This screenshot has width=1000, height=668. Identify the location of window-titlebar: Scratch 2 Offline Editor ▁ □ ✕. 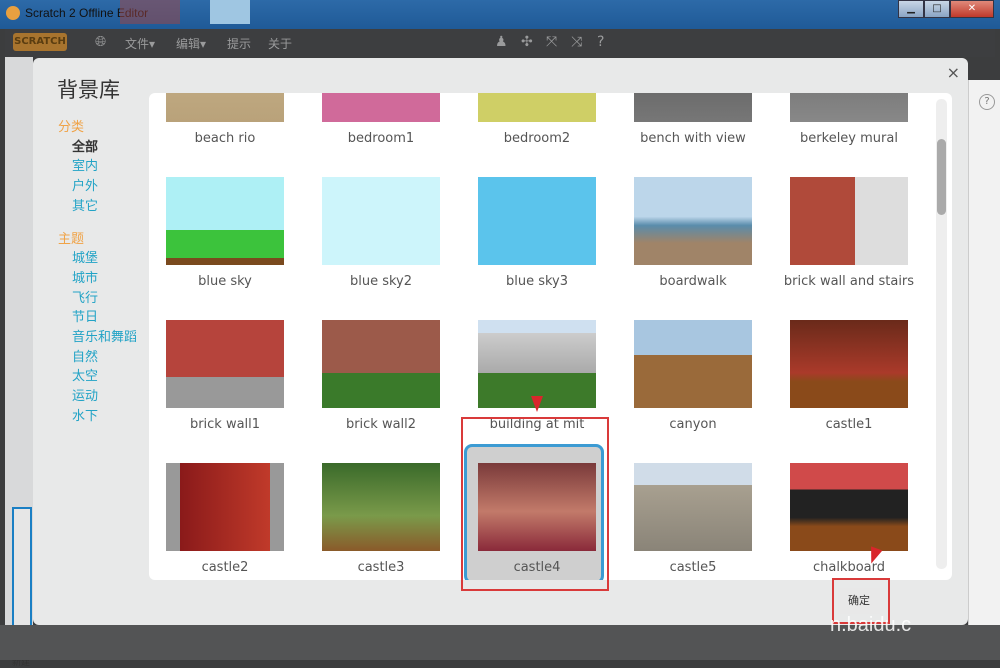
(500, 14).